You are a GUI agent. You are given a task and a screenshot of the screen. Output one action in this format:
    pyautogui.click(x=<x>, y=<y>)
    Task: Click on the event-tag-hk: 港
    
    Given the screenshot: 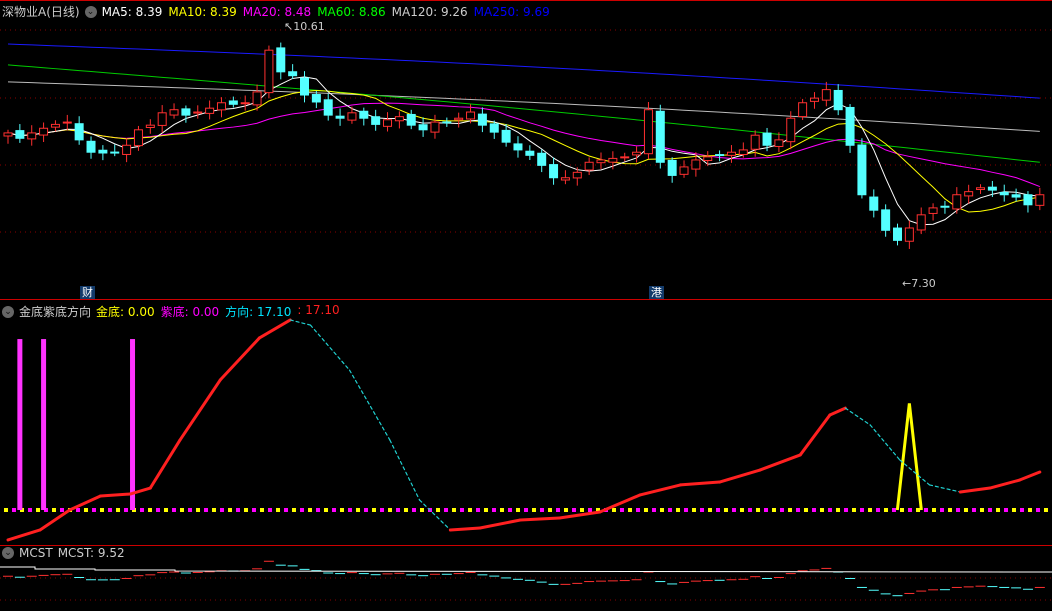 What is the action you would take?
    pyautogui.click(x=656, y=292)
    